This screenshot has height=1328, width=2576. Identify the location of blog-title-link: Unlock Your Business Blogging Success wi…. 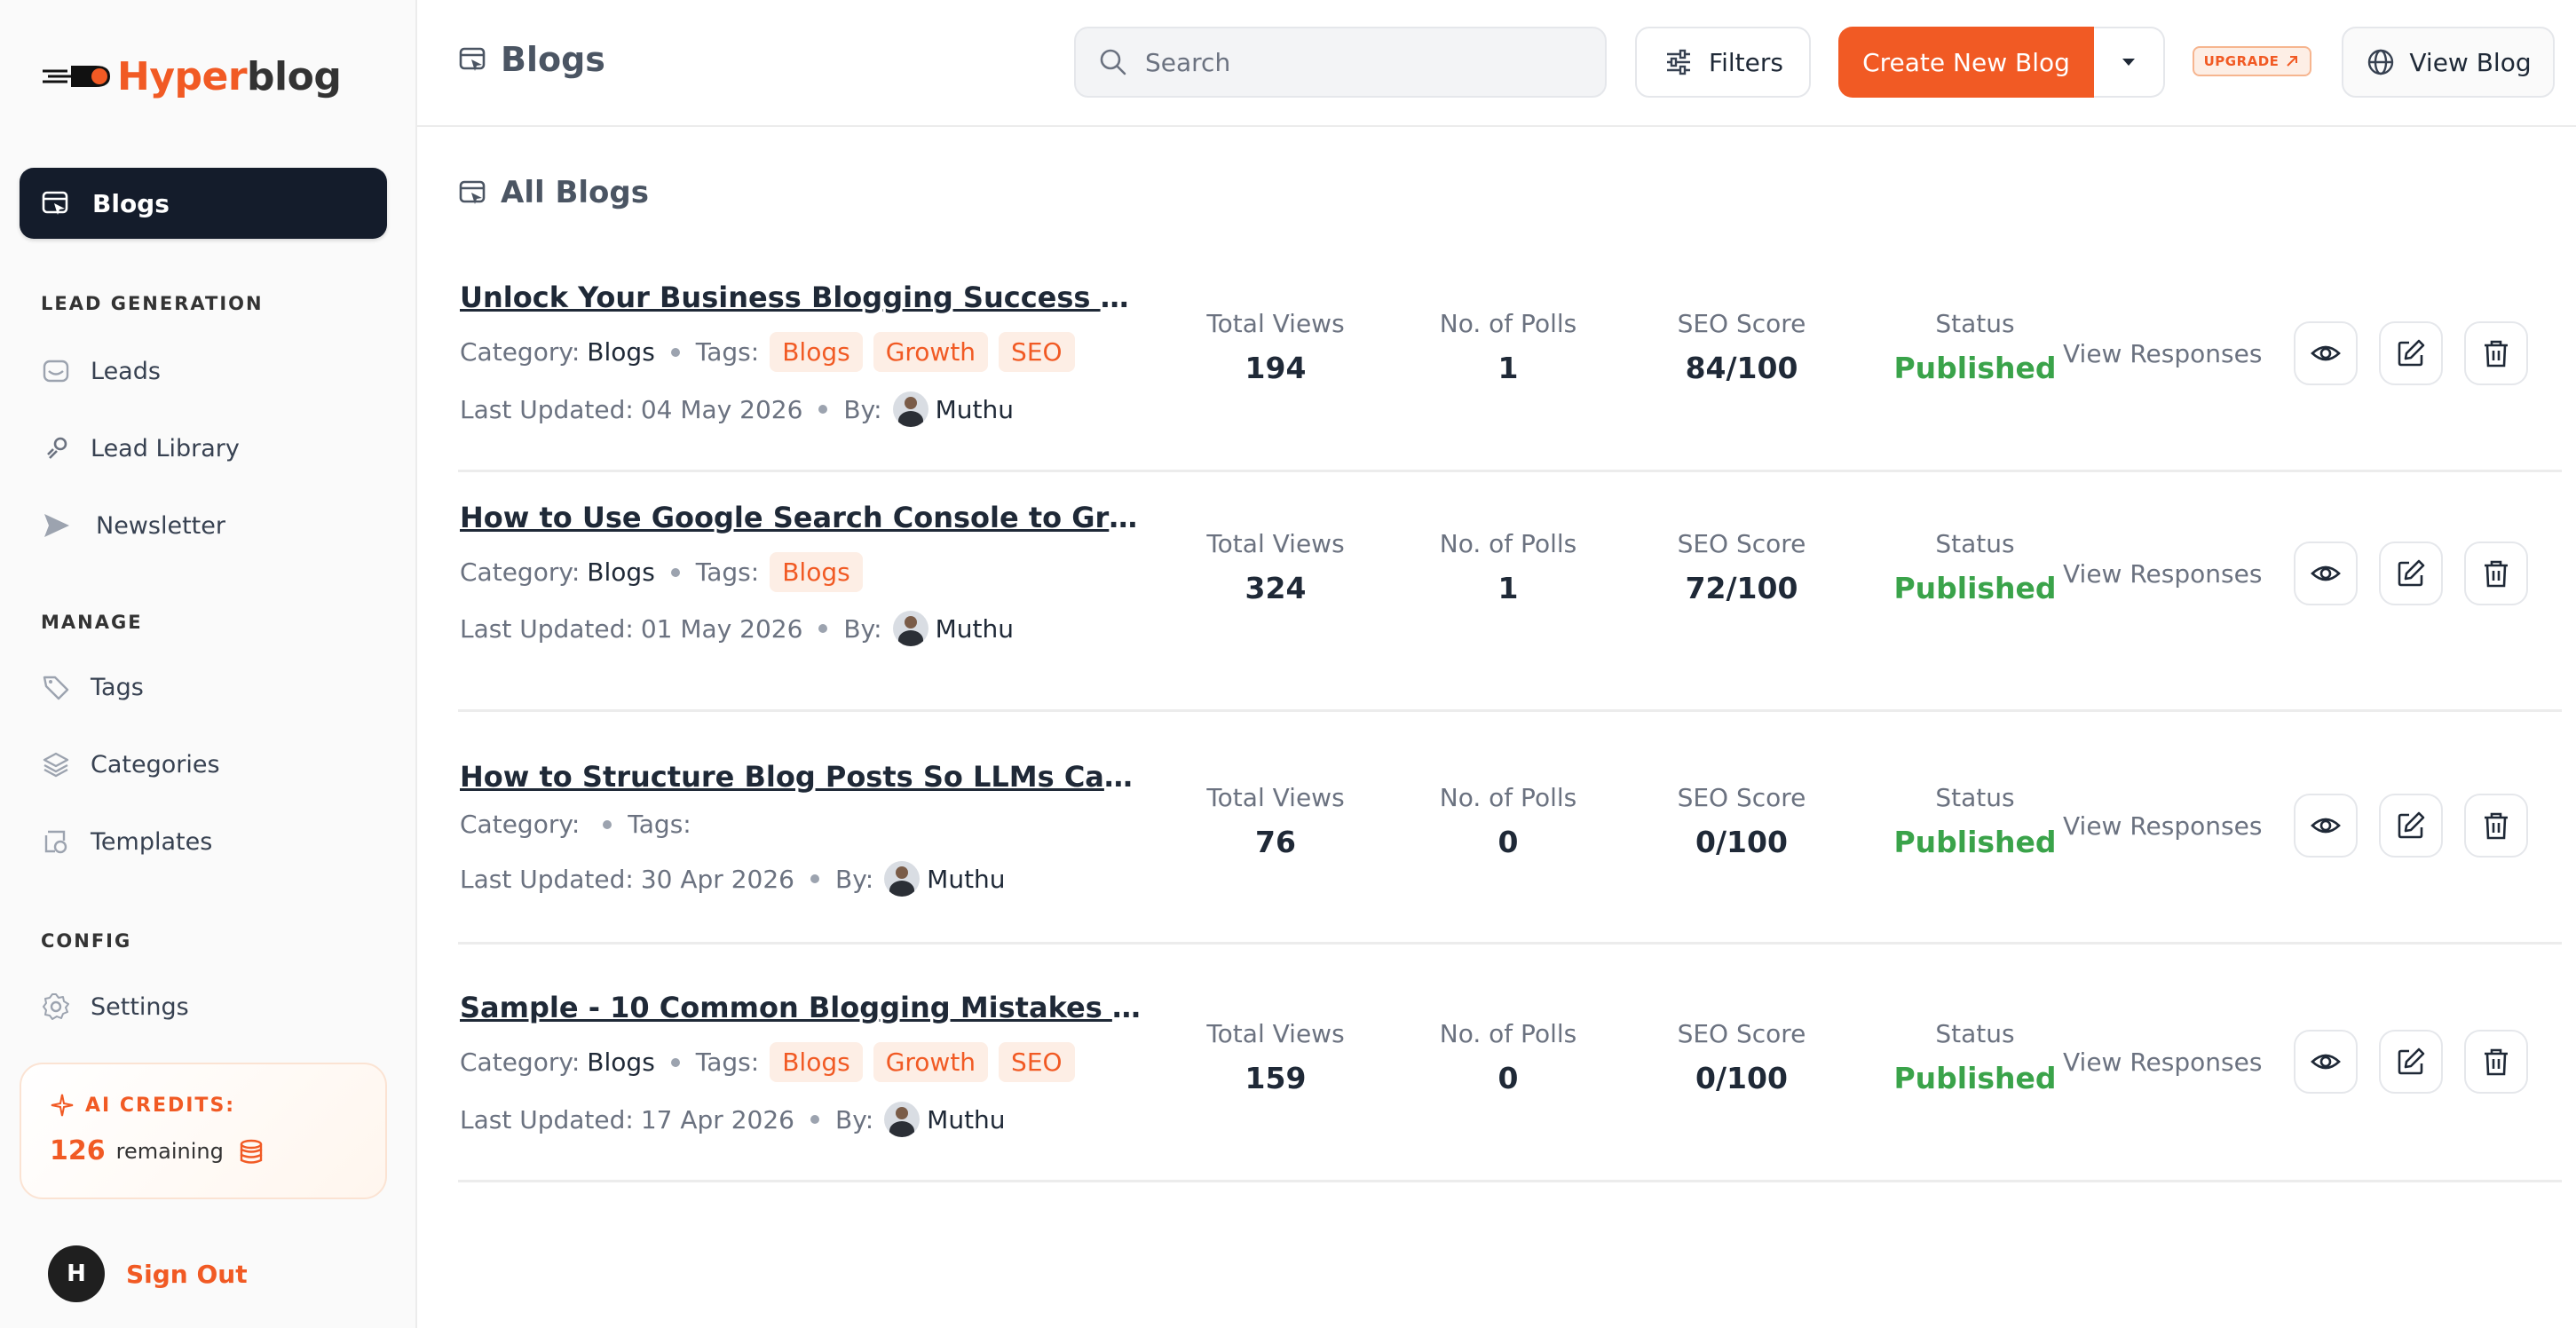
(806, 297).